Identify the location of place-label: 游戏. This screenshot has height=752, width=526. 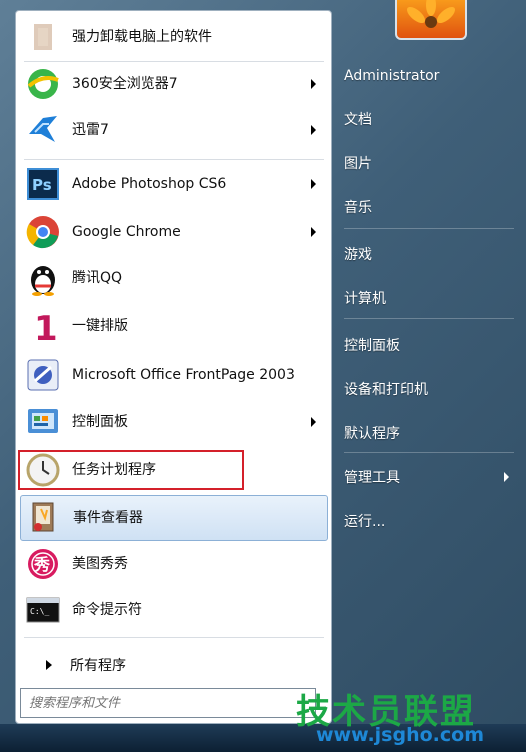
(358, 255).